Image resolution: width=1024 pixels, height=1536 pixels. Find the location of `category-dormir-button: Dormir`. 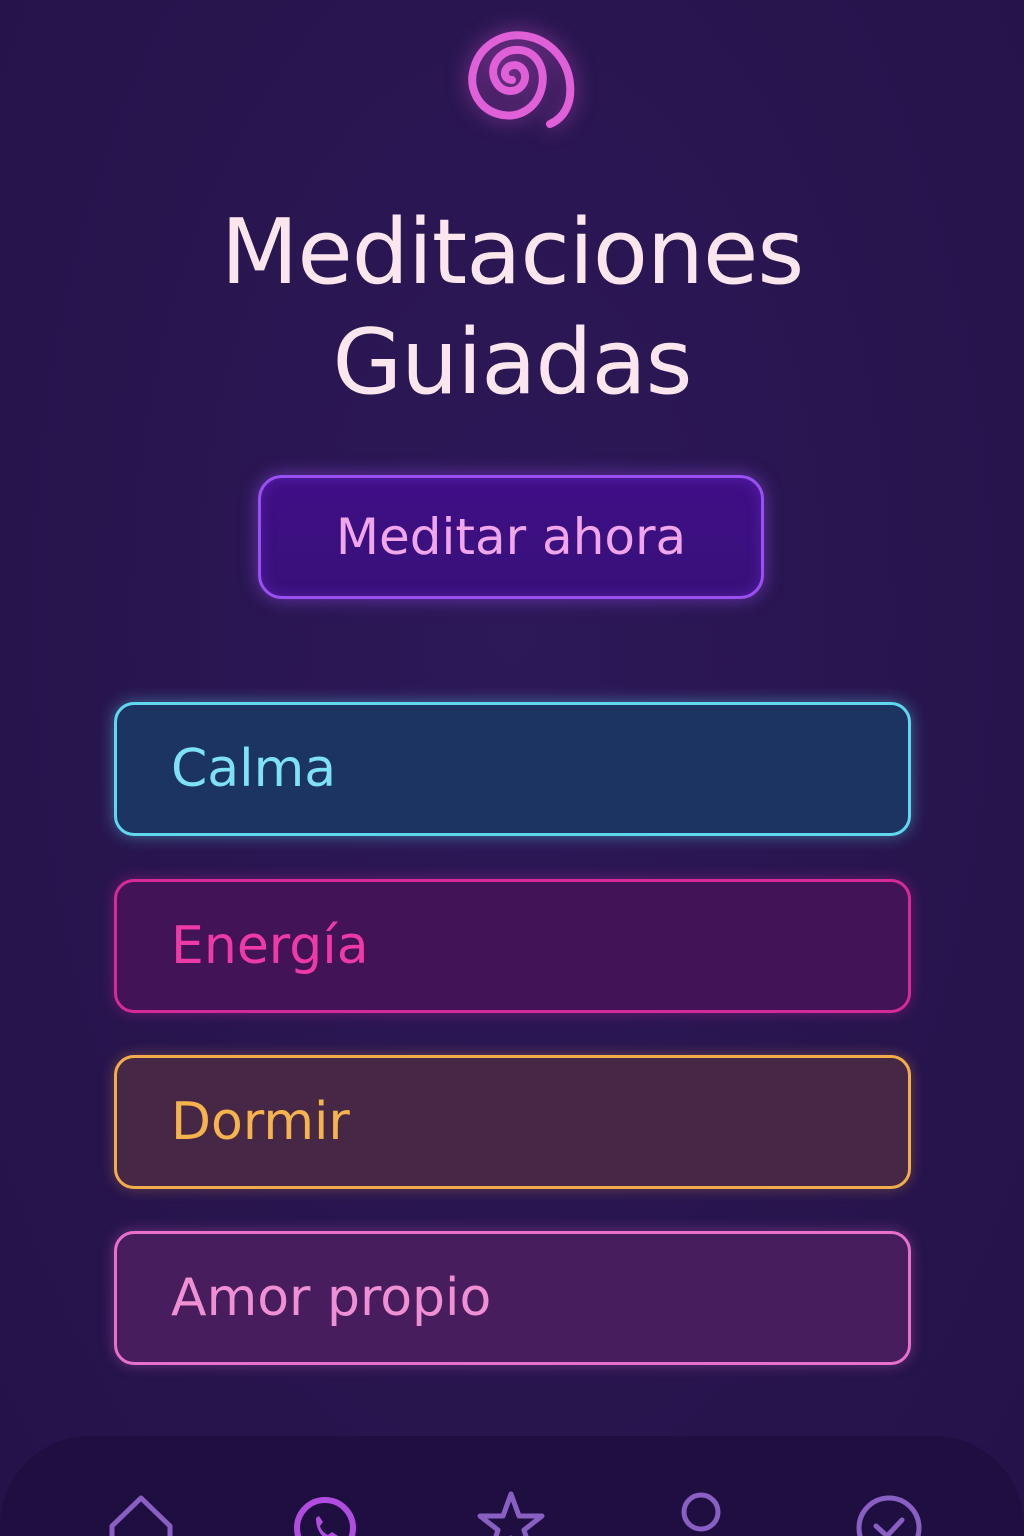

category-dormir-button: Dormir is located at coordinates (512, 1122).